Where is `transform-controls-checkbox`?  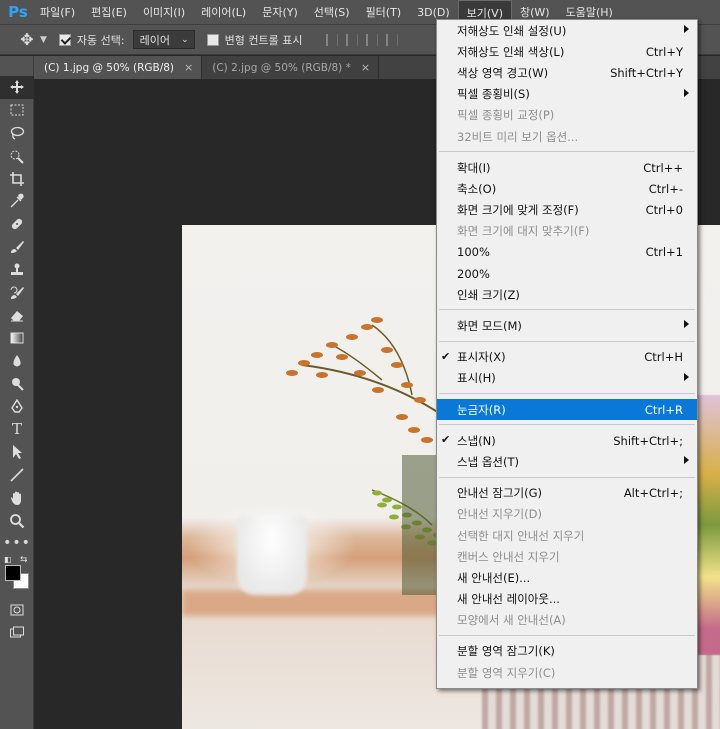
transform-controls-checkbox is located at coordinates (212, 39).